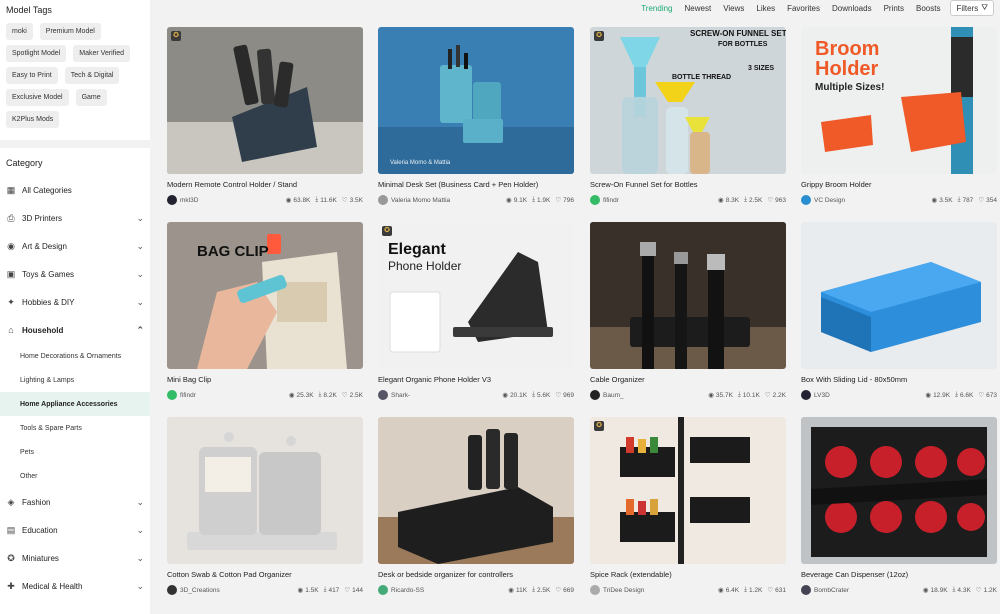  I want to click on author-name: LV3D, so click(869, 395).